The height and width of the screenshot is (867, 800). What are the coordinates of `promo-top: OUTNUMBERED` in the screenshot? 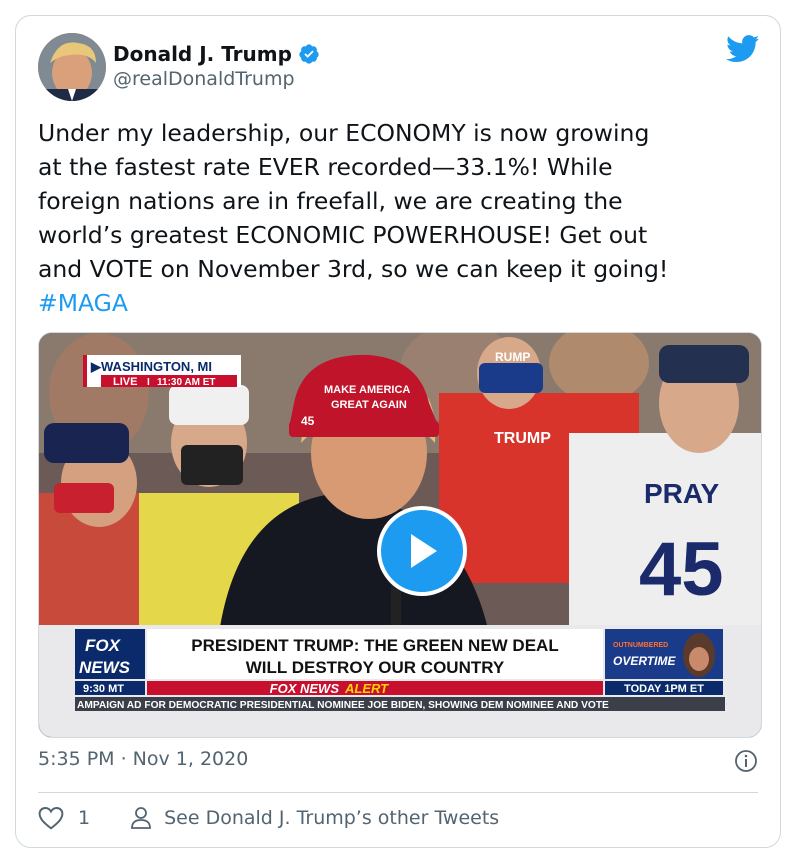 It's located at (640, 645).